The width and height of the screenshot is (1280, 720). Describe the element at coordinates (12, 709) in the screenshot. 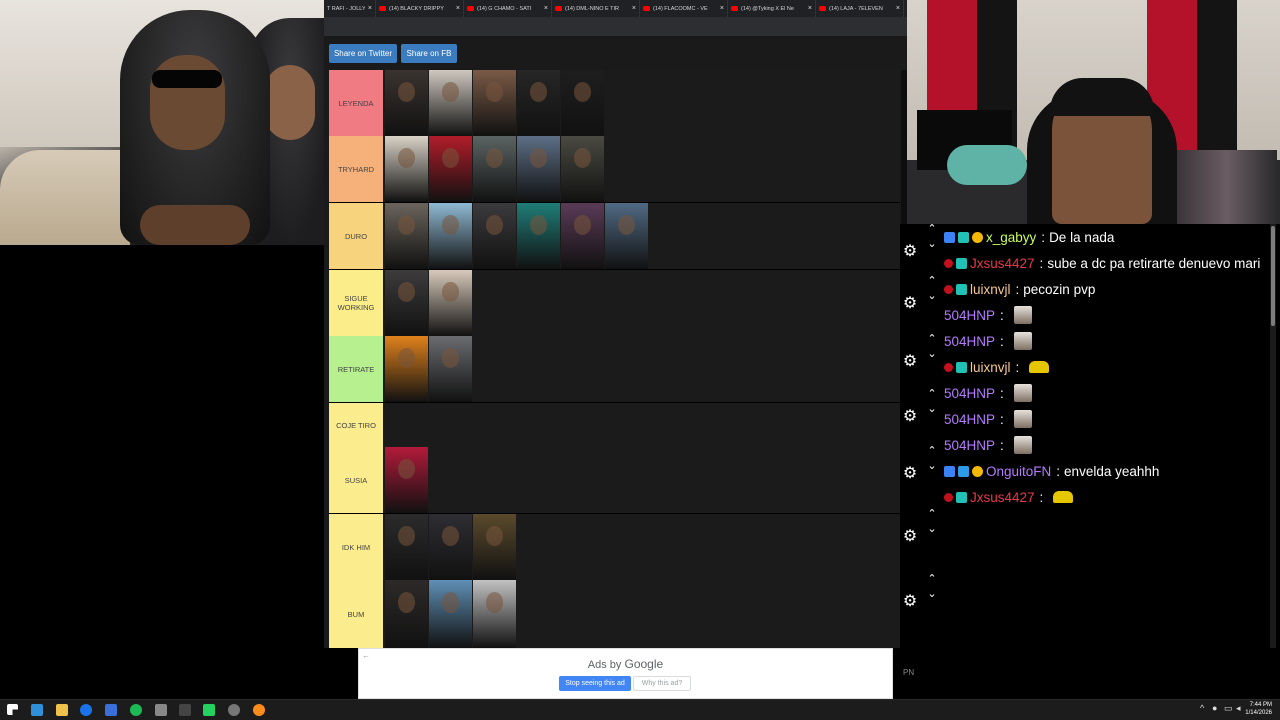

I see `windows-start-icon` at that location.